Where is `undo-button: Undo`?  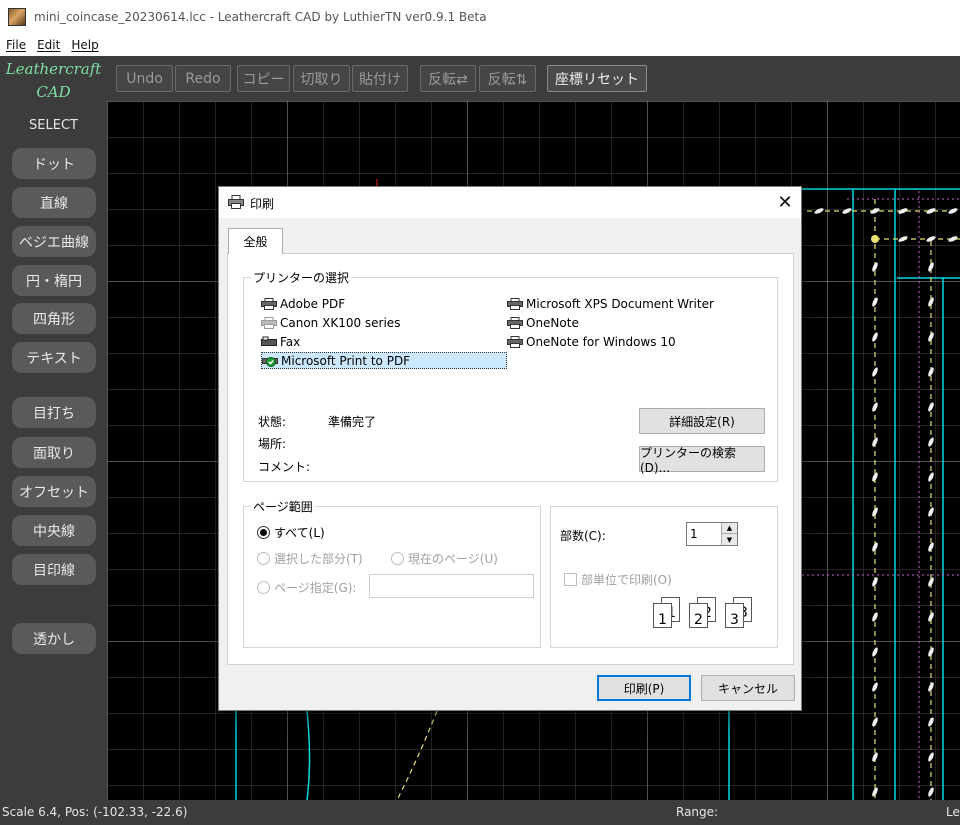 undo-button: Undo is located at coordinates (144, 78).